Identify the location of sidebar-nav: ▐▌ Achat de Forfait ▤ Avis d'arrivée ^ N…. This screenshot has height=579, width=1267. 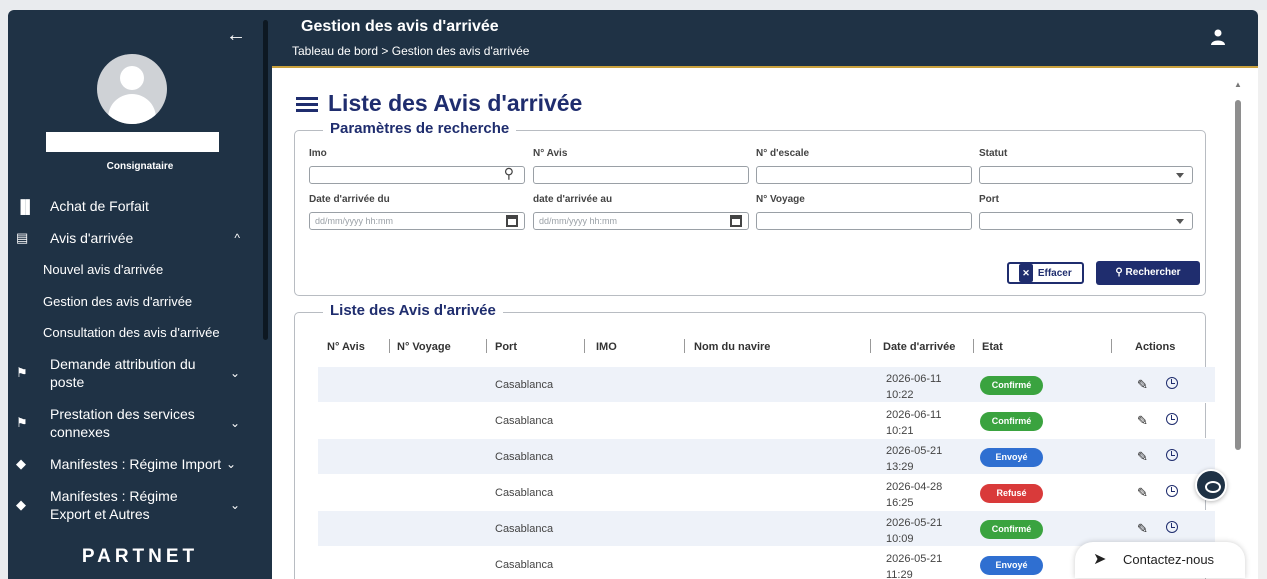
(136, 360).